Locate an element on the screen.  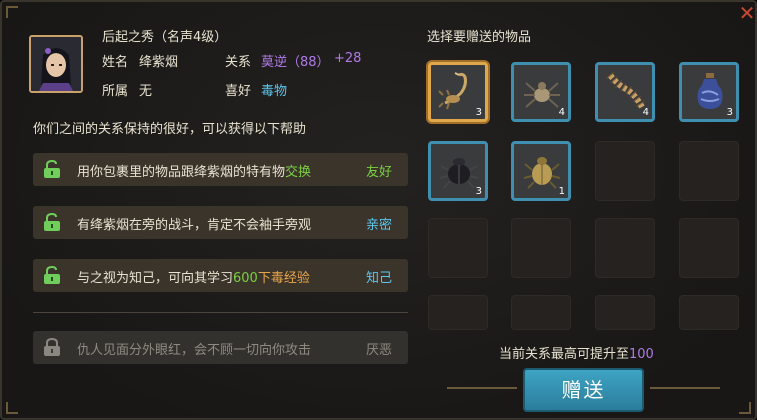
benefit-text: 用你包裹里的物品跟绛紫烟的特有物交换 is located at coordinates (194, 172).